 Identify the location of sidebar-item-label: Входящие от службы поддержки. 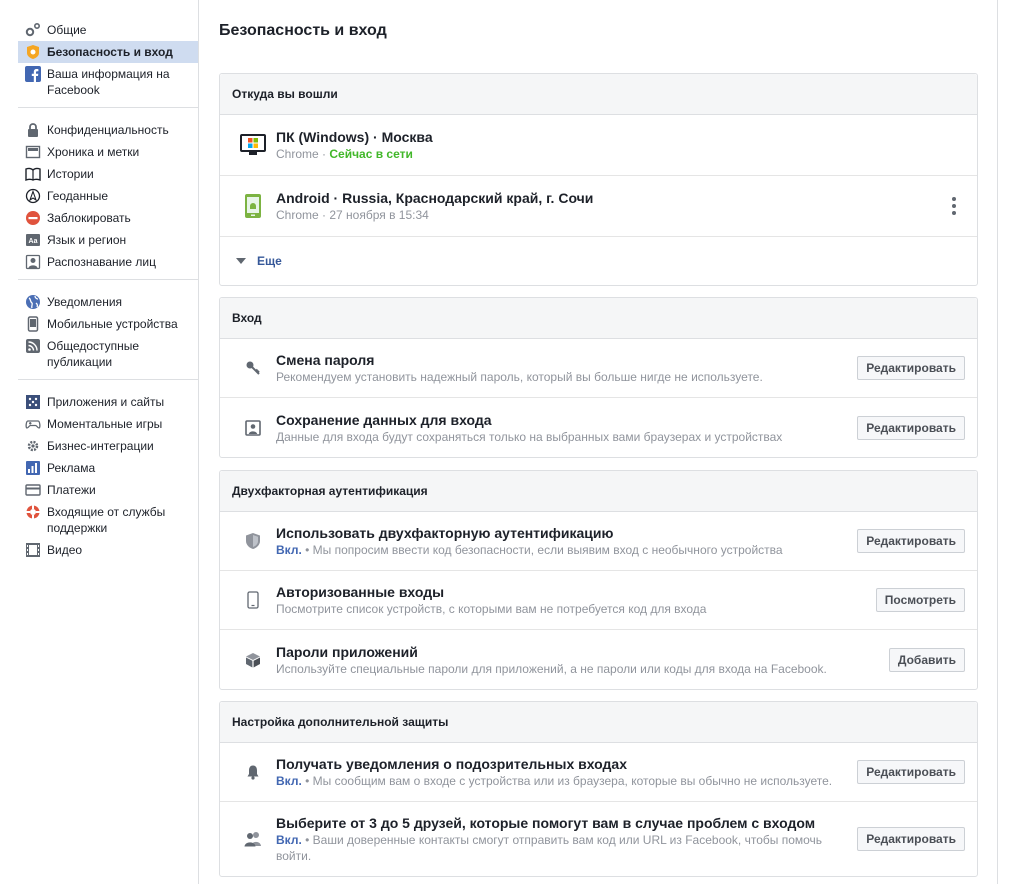
(106, 520).